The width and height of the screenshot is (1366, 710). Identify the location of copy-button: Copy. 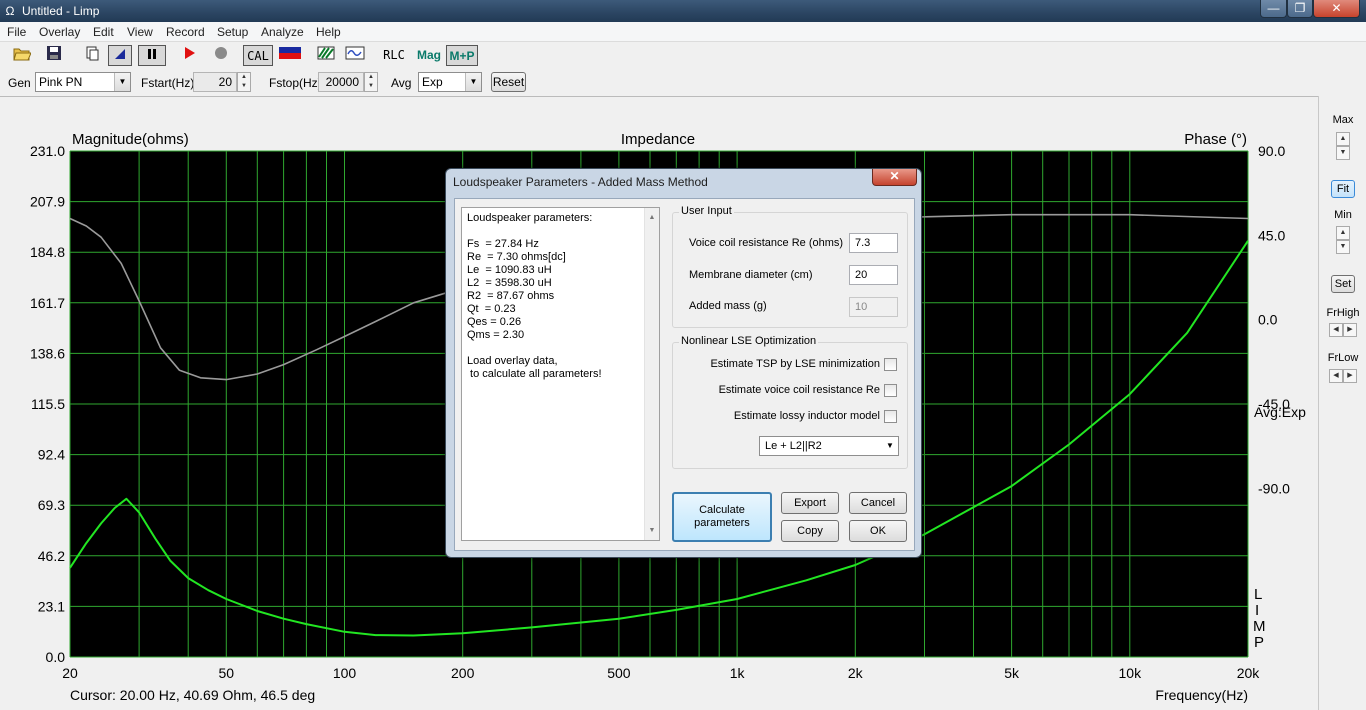
(810, 531).